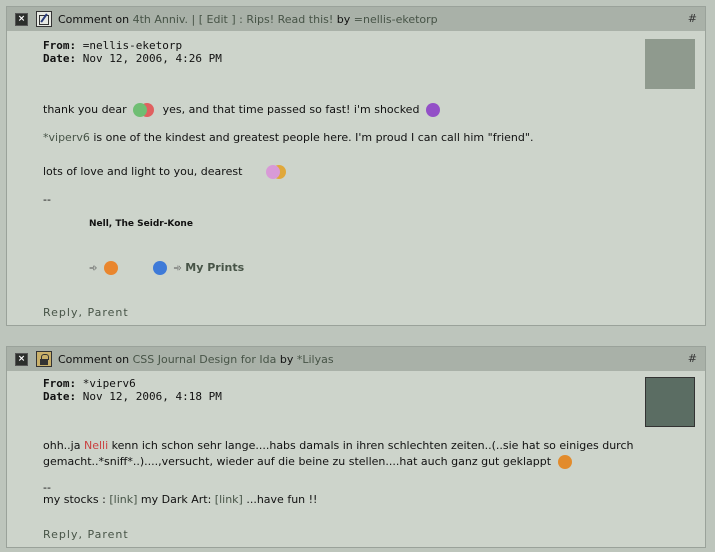 The image size is (715, 552). I want to click on journal-icon, so click(44, 19).